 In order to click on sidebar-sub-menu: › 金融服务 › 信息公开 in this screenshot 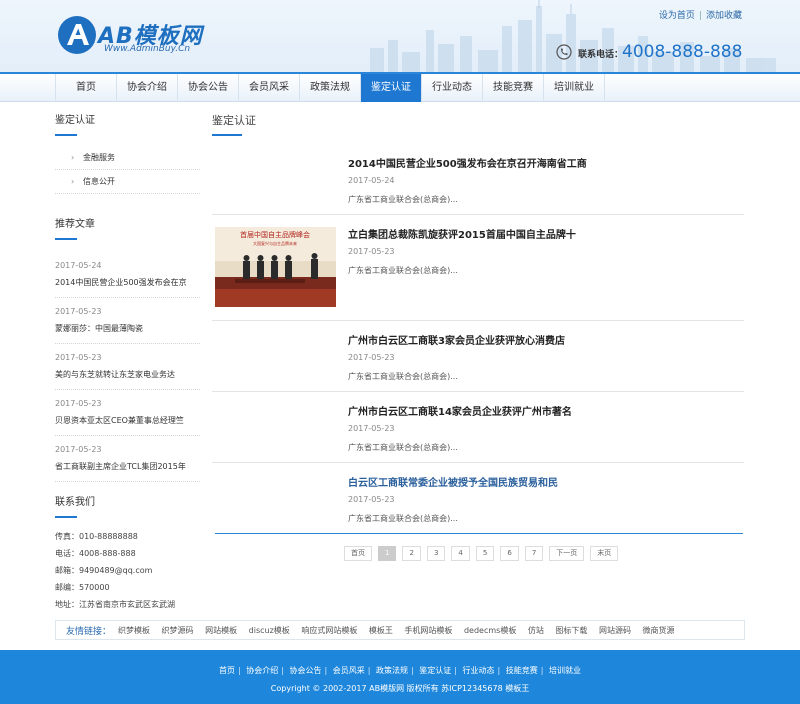, I will do `click(127, 170)`.